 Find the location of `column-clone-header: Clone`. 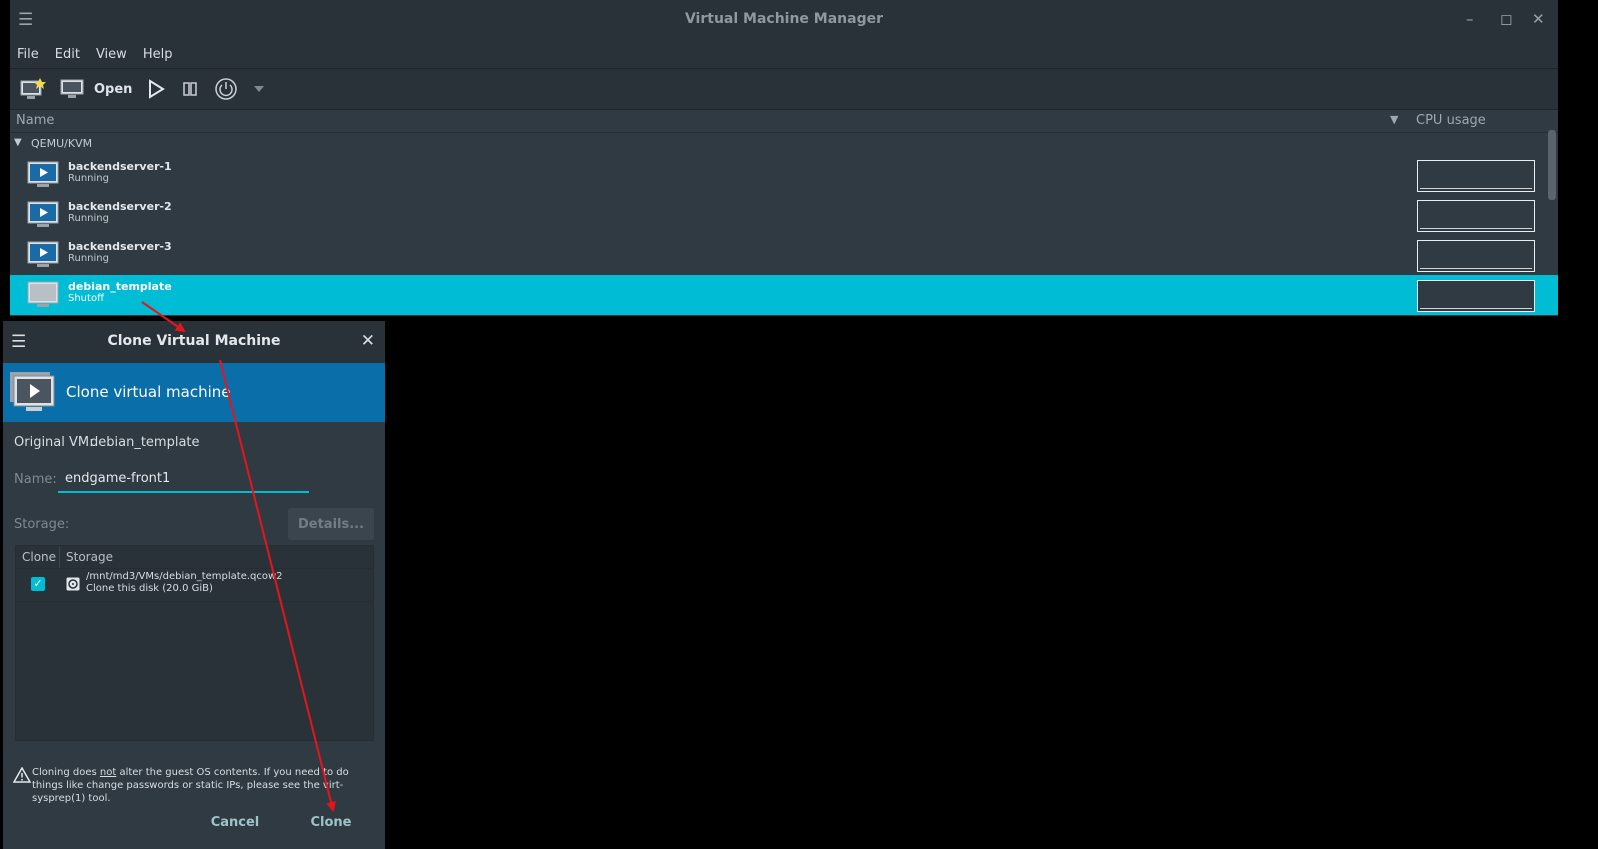

column-clone-header: Clone is located at coordinates (39, 557).